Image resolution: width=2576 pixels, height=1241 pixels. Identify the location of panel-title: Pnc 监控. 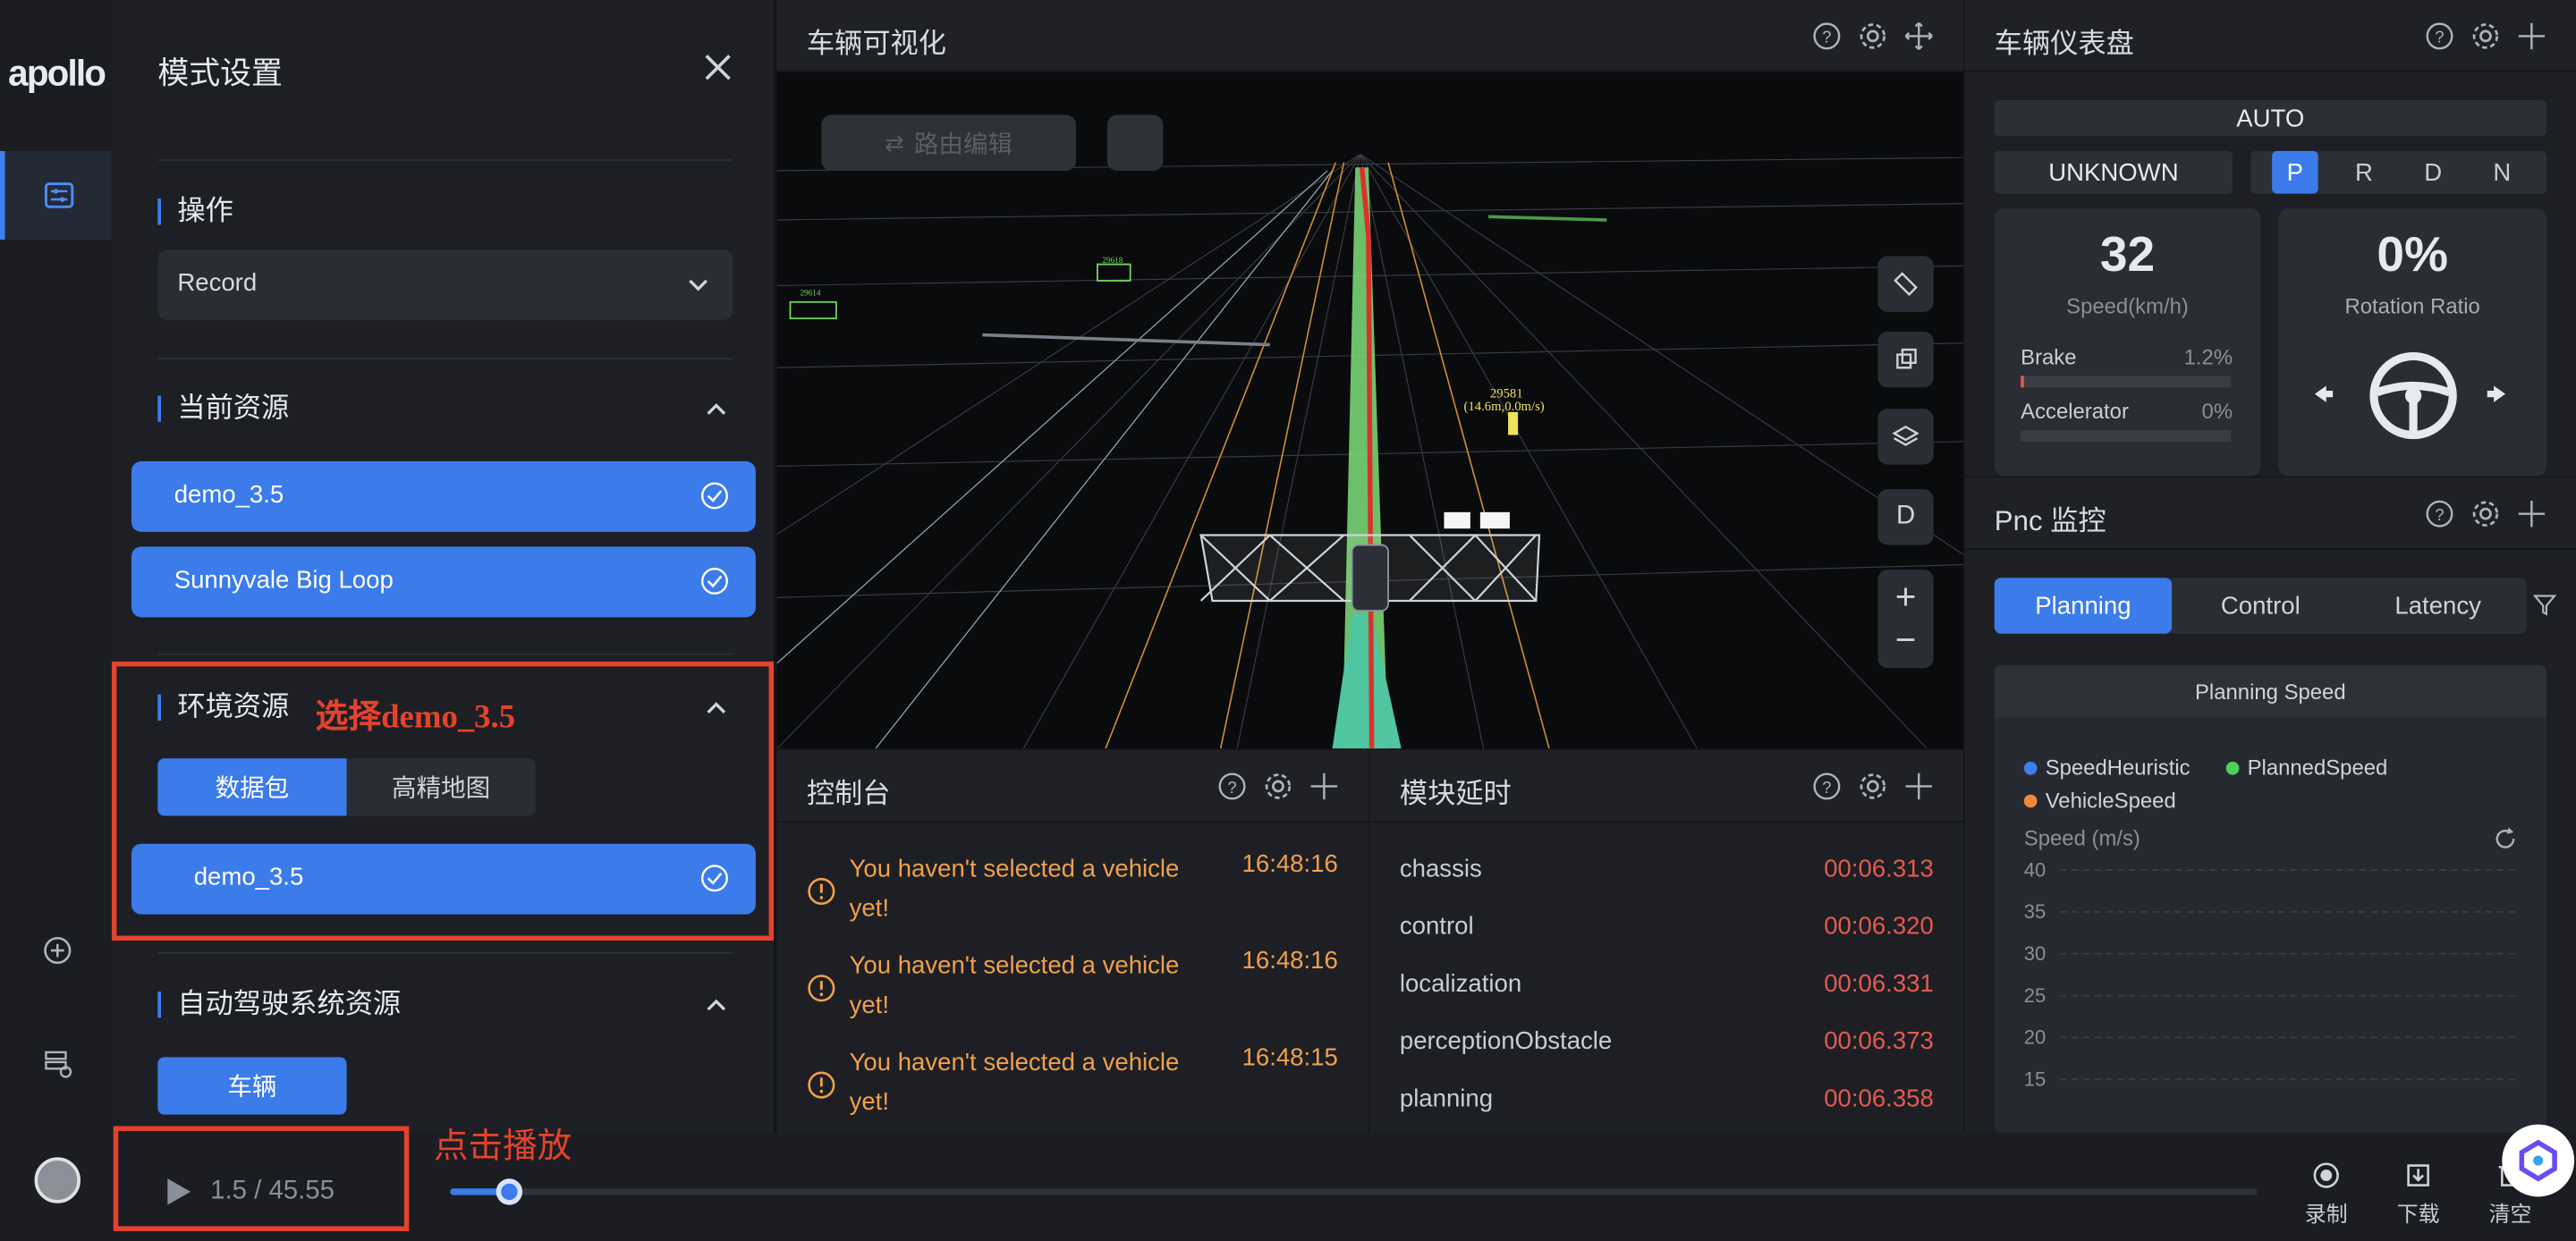
(2050, 521).